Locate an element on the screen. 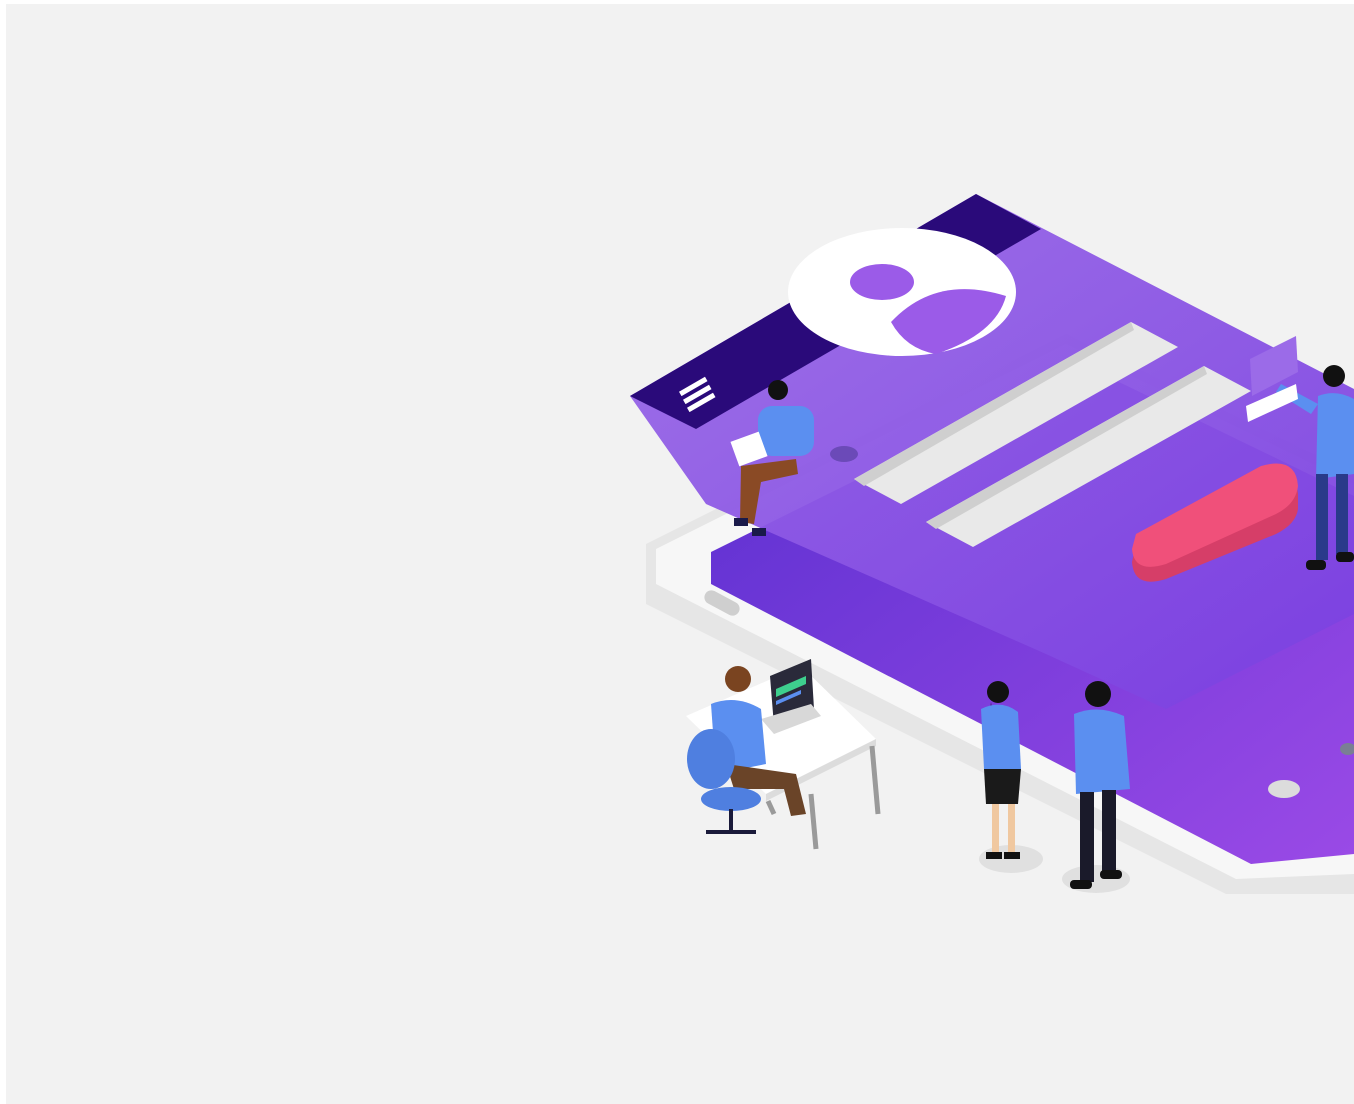 This screenshot has height=1104, width=1354. home-button is located at coordinates (1284, 789).